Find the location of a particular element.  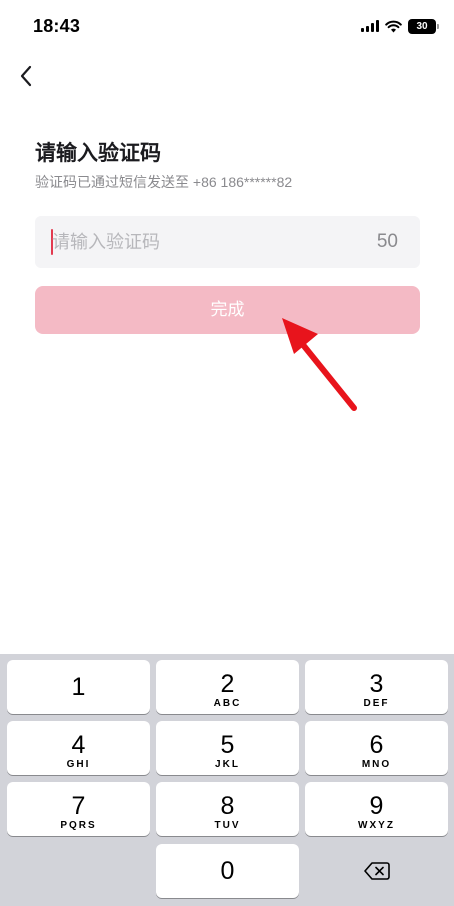

sms-sent-notice: 验证码已通过短信发送至 +86 186******82 is located at coordinates (164, 182).